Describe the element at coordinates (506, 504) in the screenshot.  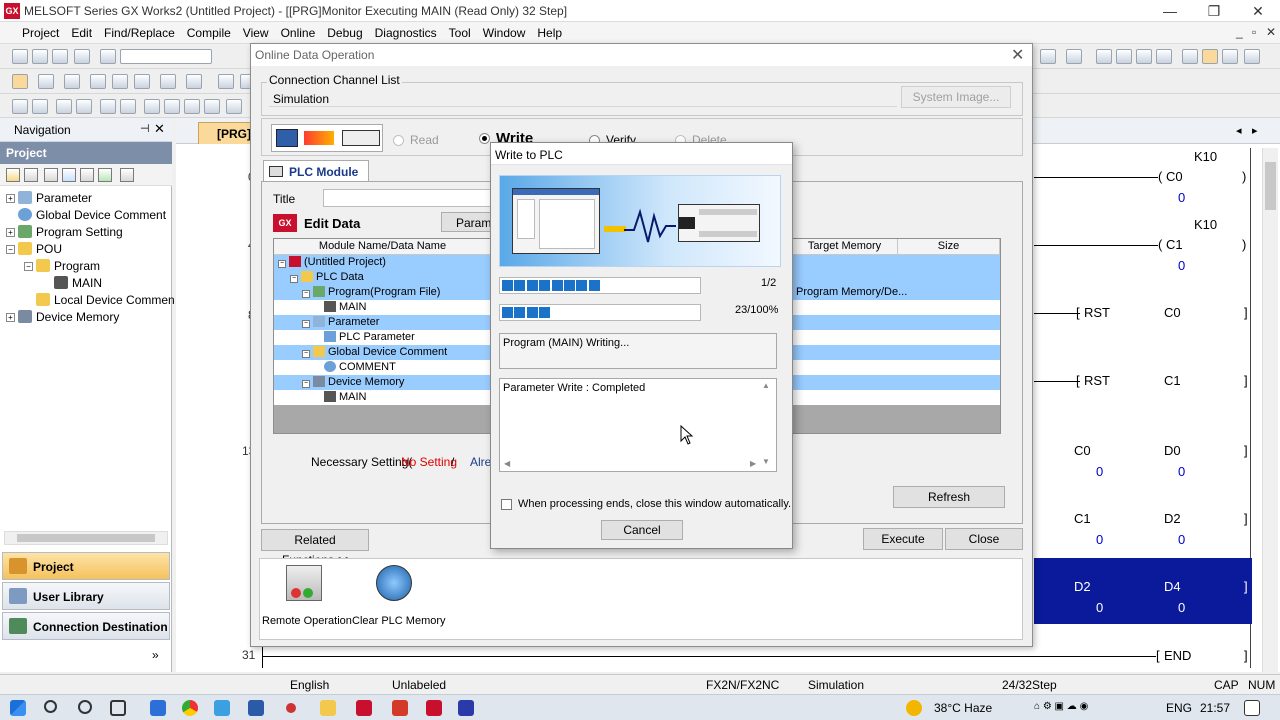
I see `checkbox-box` at that location.